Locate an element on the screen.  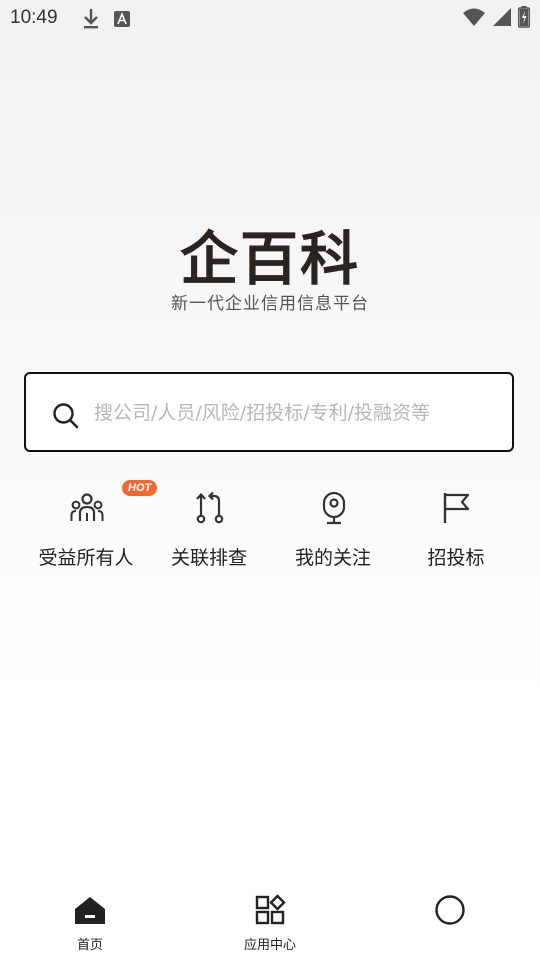
tab-label: 应用中心 is located at coordinates (269, 945).